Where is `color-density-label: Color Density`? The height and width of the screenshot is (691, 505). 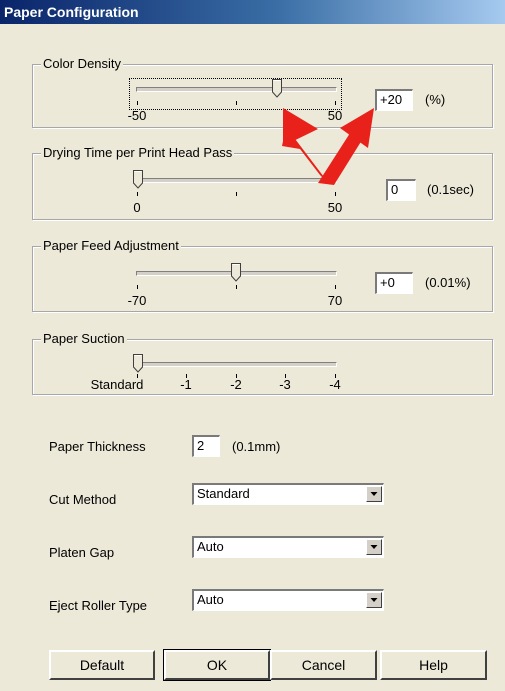 color-density-label: Color Density is located at coordinates (82, 64).